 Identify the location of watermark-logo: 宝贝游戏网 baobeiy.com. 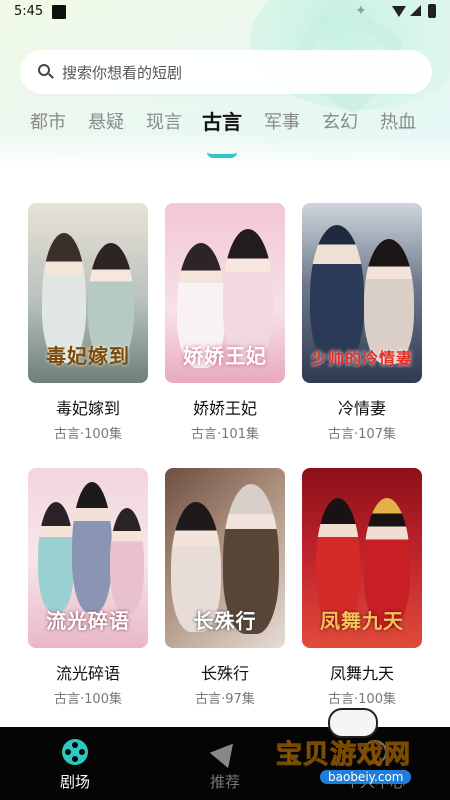
(358, 753).